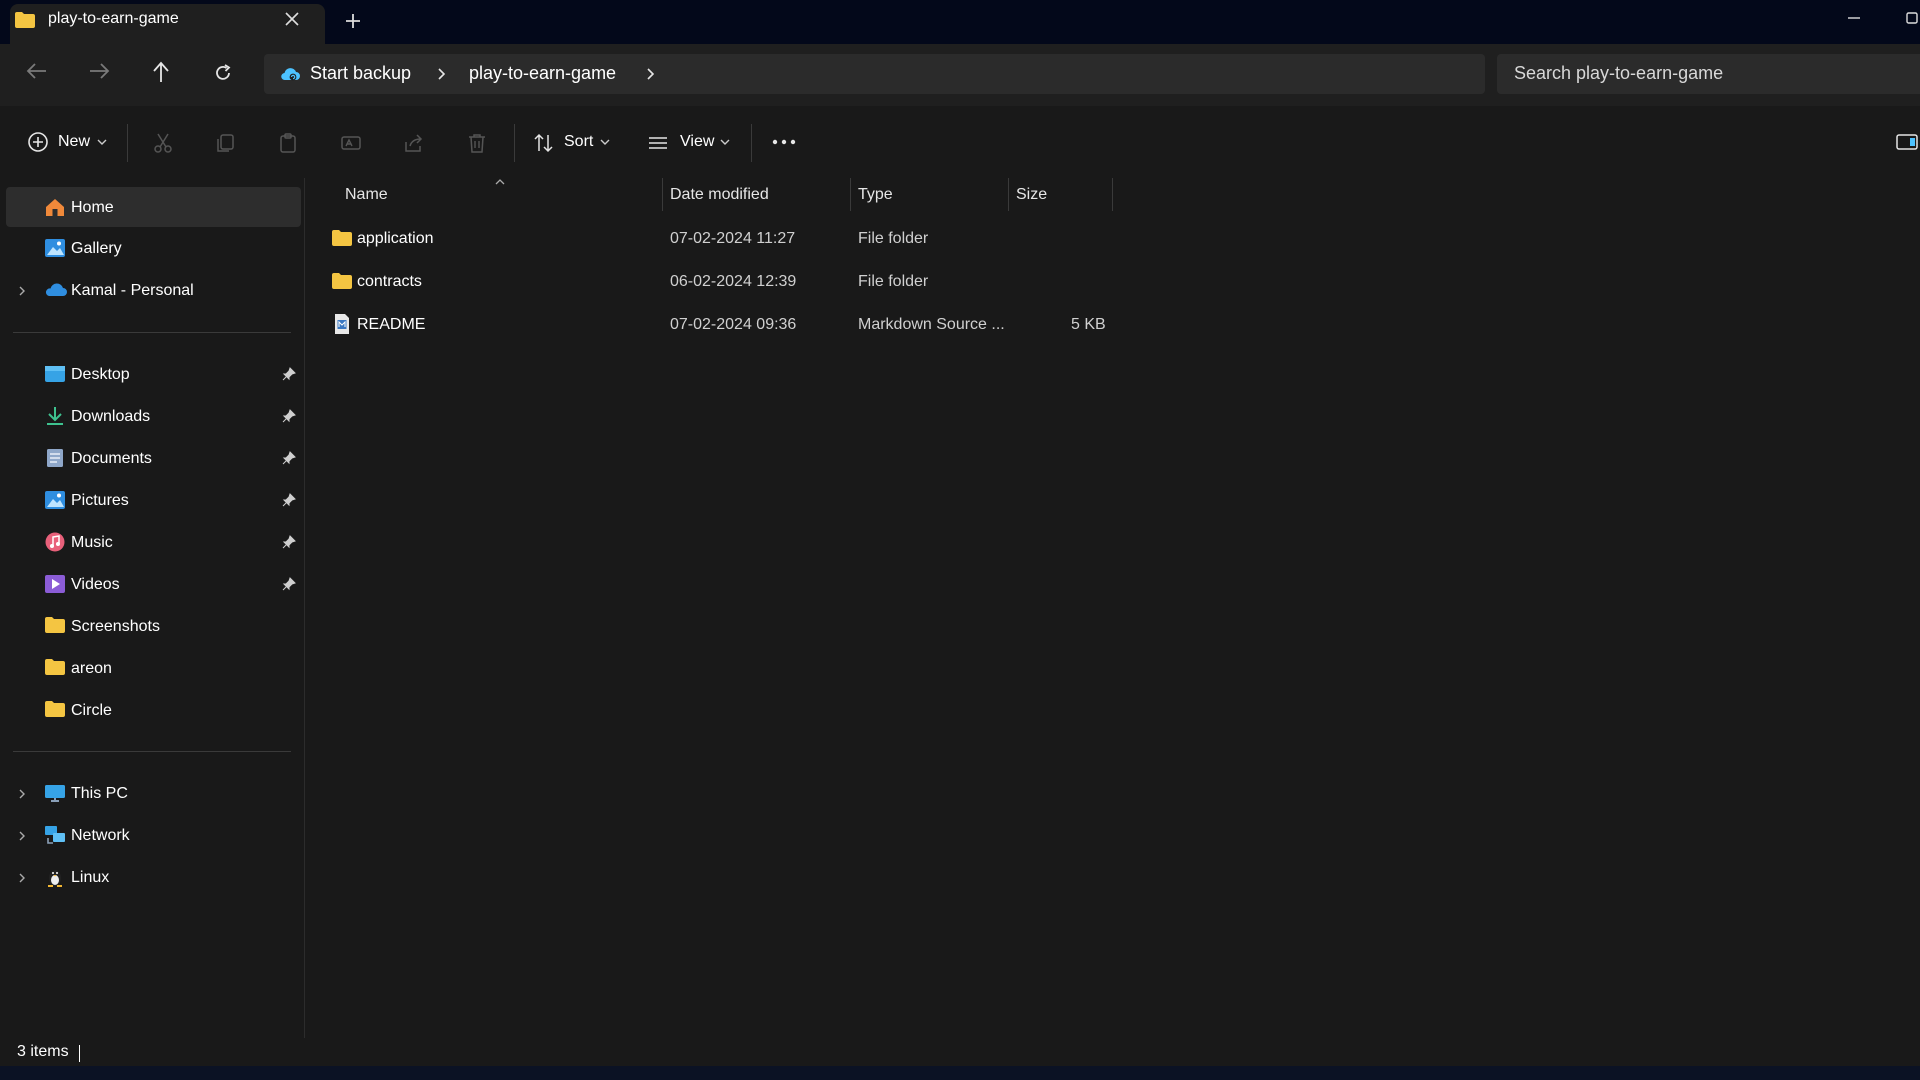  Describe the element at coordinates (150, 501) in the screenshot. I see `sidebar-item-pictures: Pictures` at that location.